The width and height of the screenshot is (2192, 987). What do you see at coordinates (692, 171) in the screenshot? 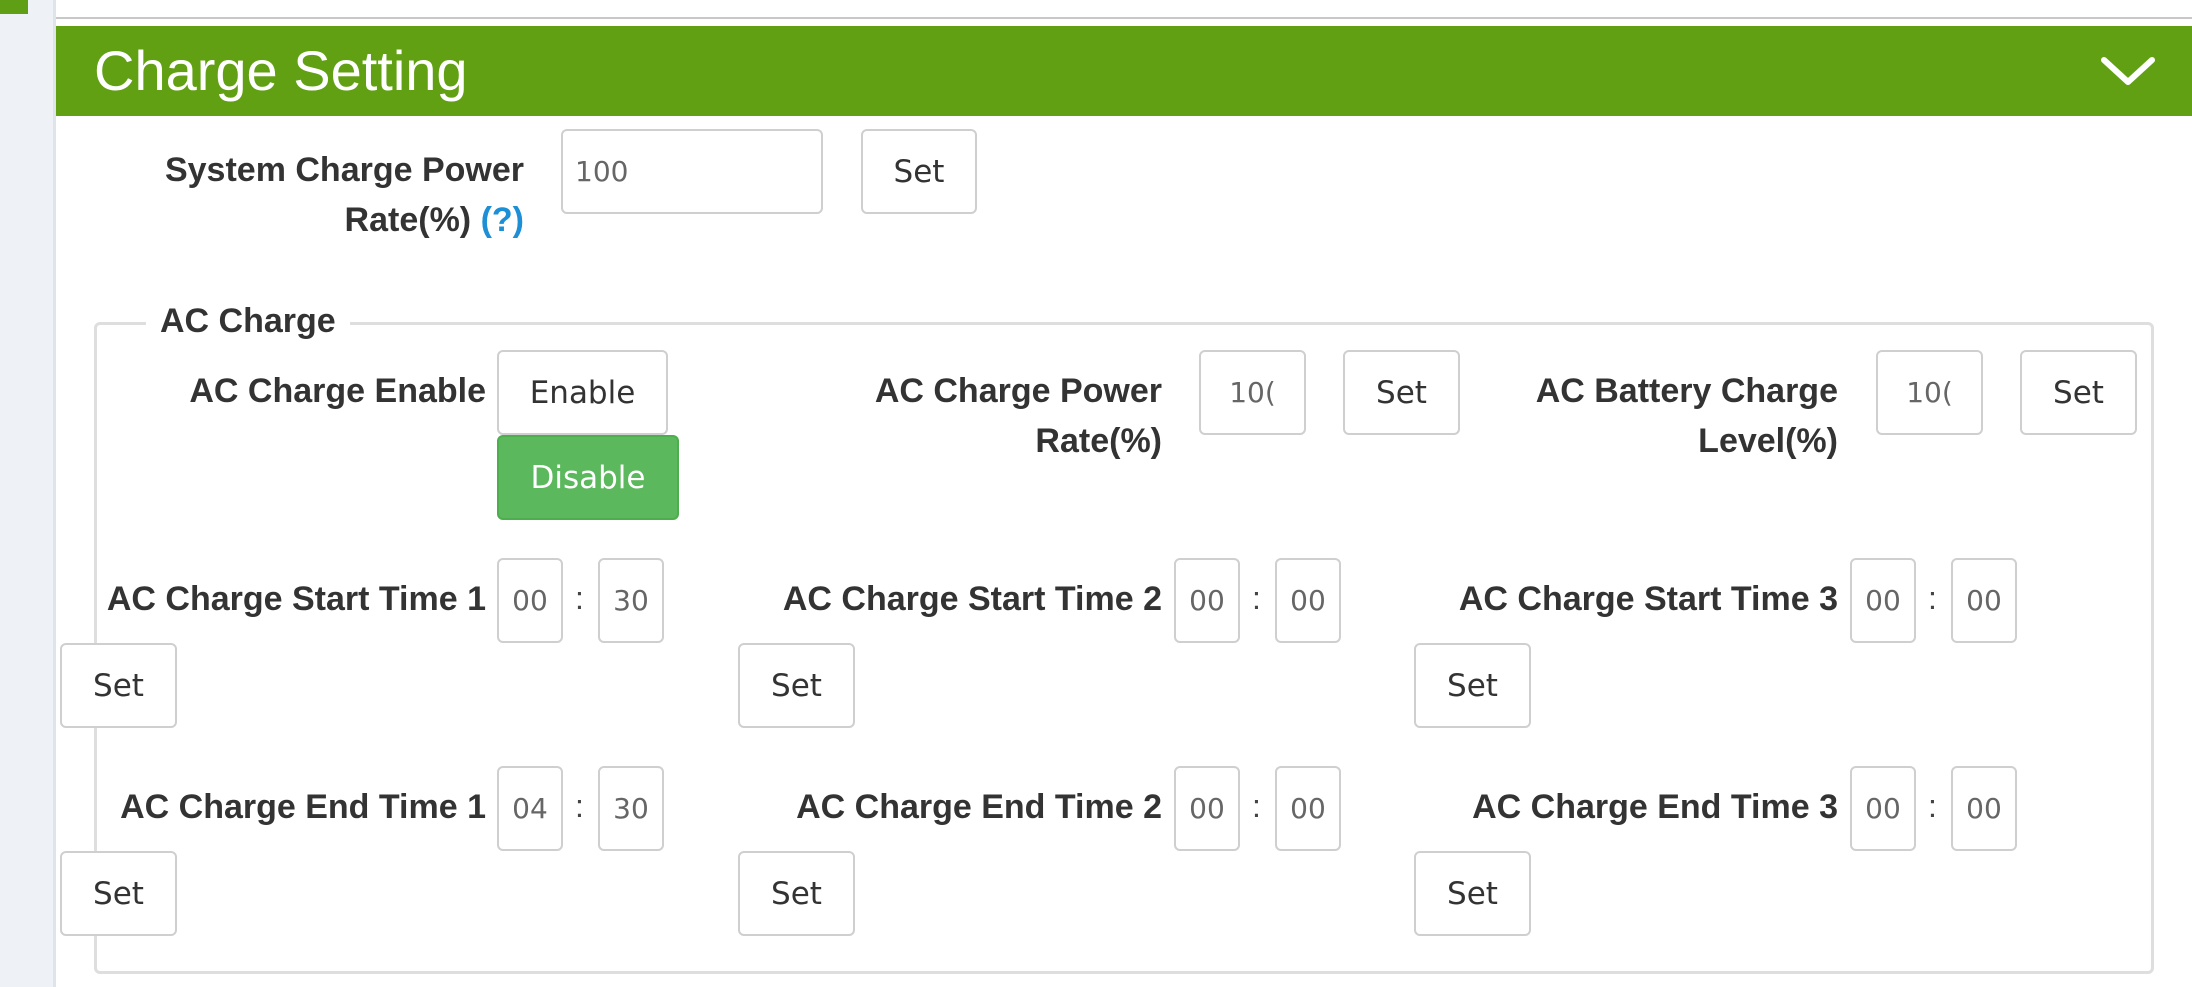
I see `system-charge-rate-input` at bounding box center [692, 171].